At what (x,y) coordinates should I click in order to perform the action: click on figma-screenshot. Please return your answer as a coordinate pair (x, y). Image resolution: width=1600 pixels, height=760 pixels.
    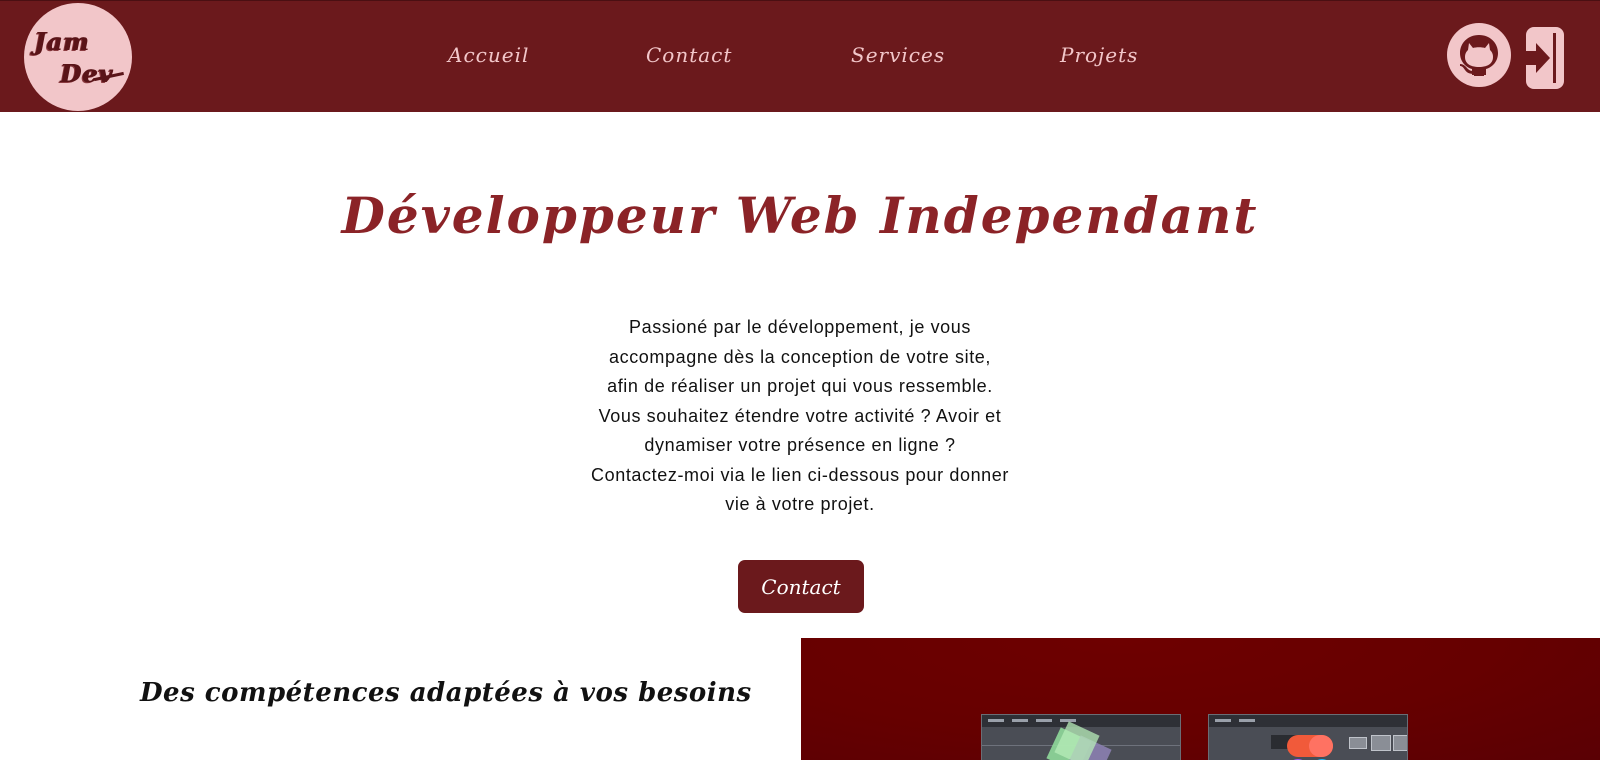
    Looking at the image, I should click on (1308, 737).